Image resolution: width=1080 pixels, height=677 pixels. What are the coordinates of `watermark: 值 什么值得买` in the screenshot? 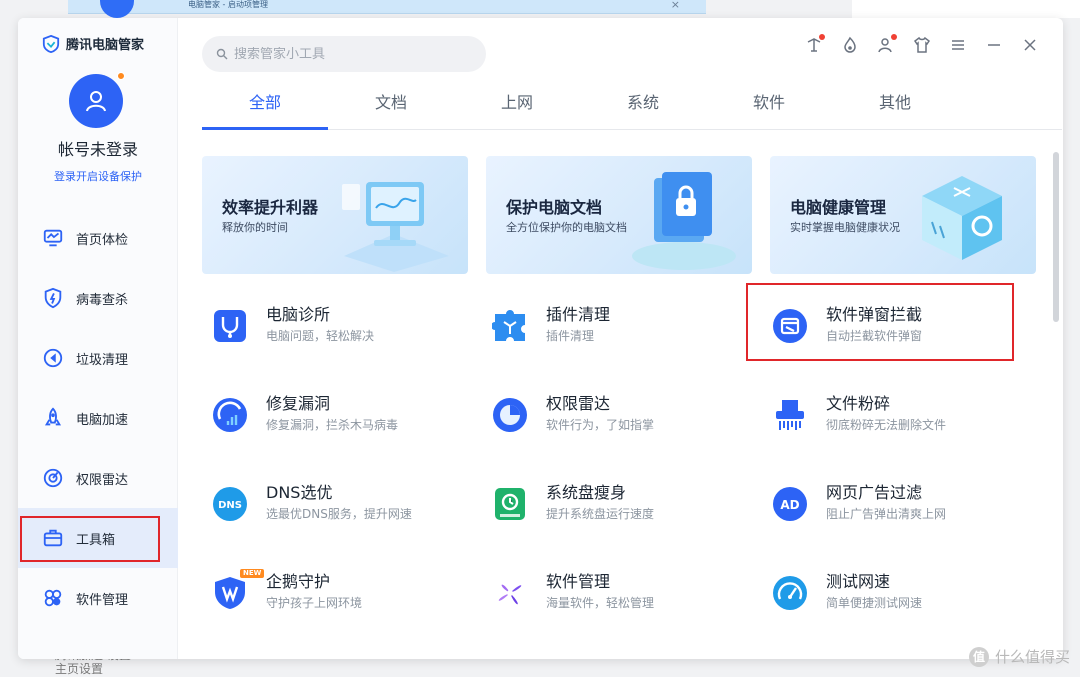 It's located at (1019, 656).